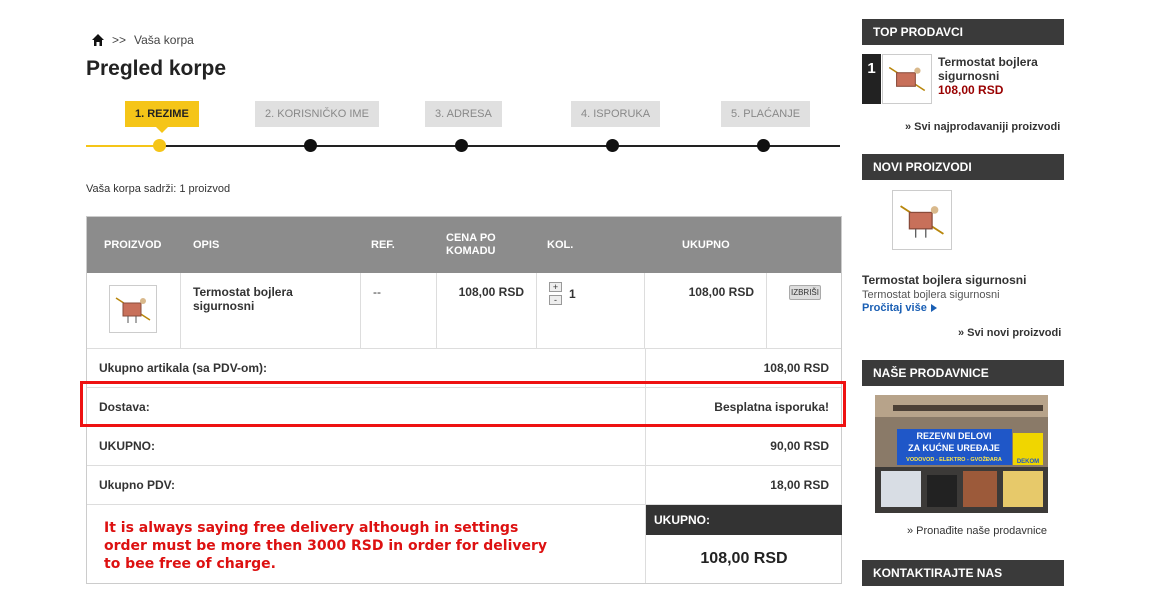  Describe the element at coordinates (464, 446) in the screenshot. I see `summary-total-row: UKUPNO: 90,00 RSD` at that location.